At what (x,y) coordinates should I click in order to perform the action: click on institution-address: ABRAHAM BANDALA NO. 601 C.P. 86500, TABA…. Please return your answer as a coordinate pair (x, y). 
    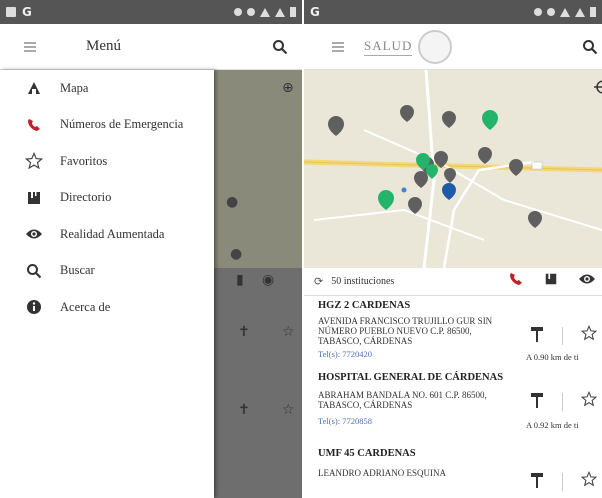
    Looking at the image, I should click on (402, 400).